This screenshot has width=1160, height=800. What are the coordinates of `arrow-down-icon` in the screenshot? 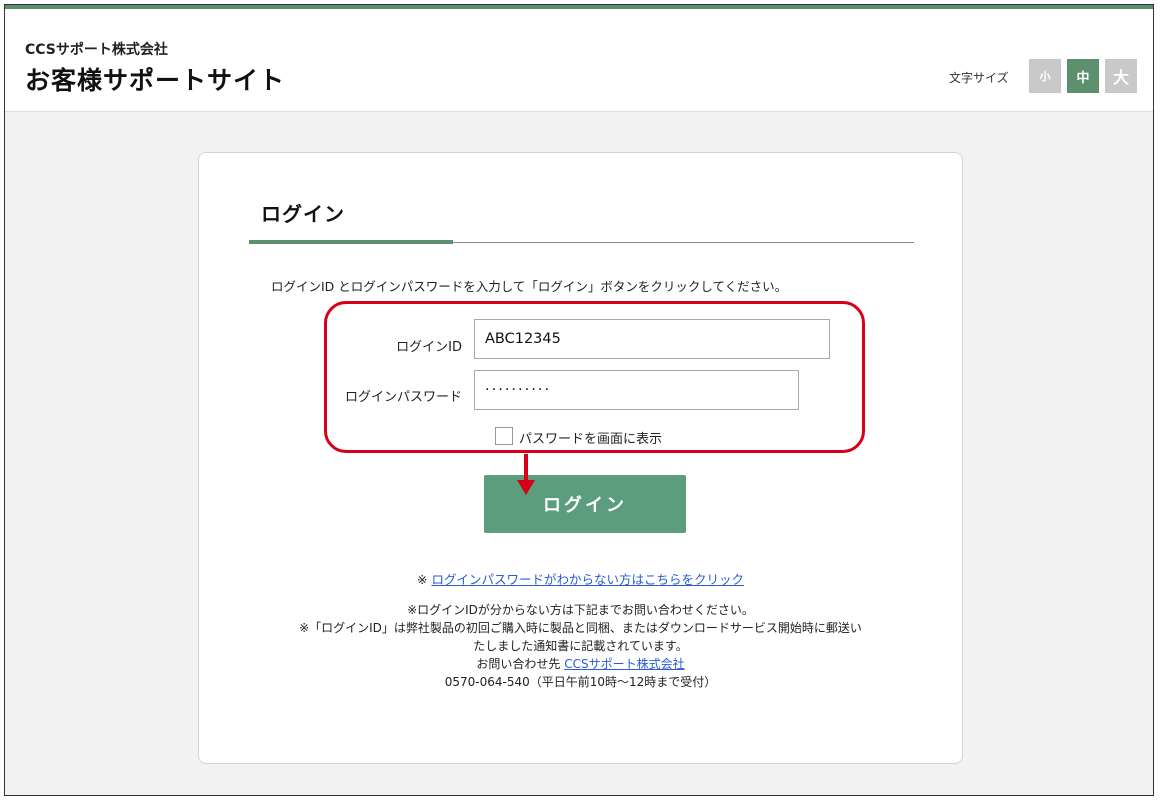 It's located at (526, 487).